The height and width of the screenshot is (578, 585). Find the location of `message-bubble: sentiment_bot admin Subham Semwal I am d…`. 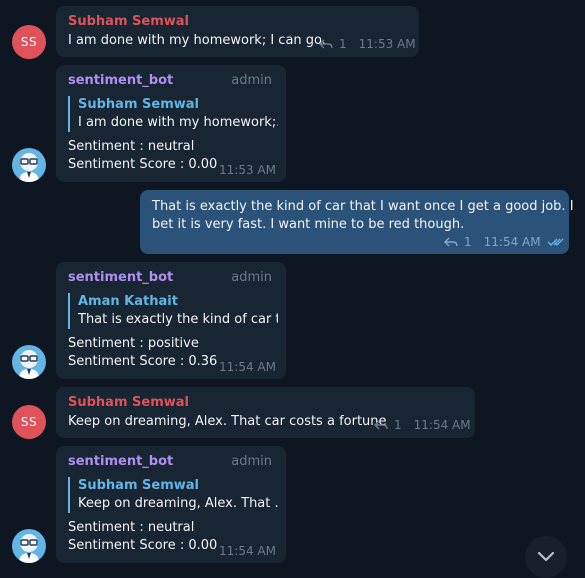

message-bubble: sentiment_bot admin Subham Semwal I am d… is located at coordinates (171, 123).